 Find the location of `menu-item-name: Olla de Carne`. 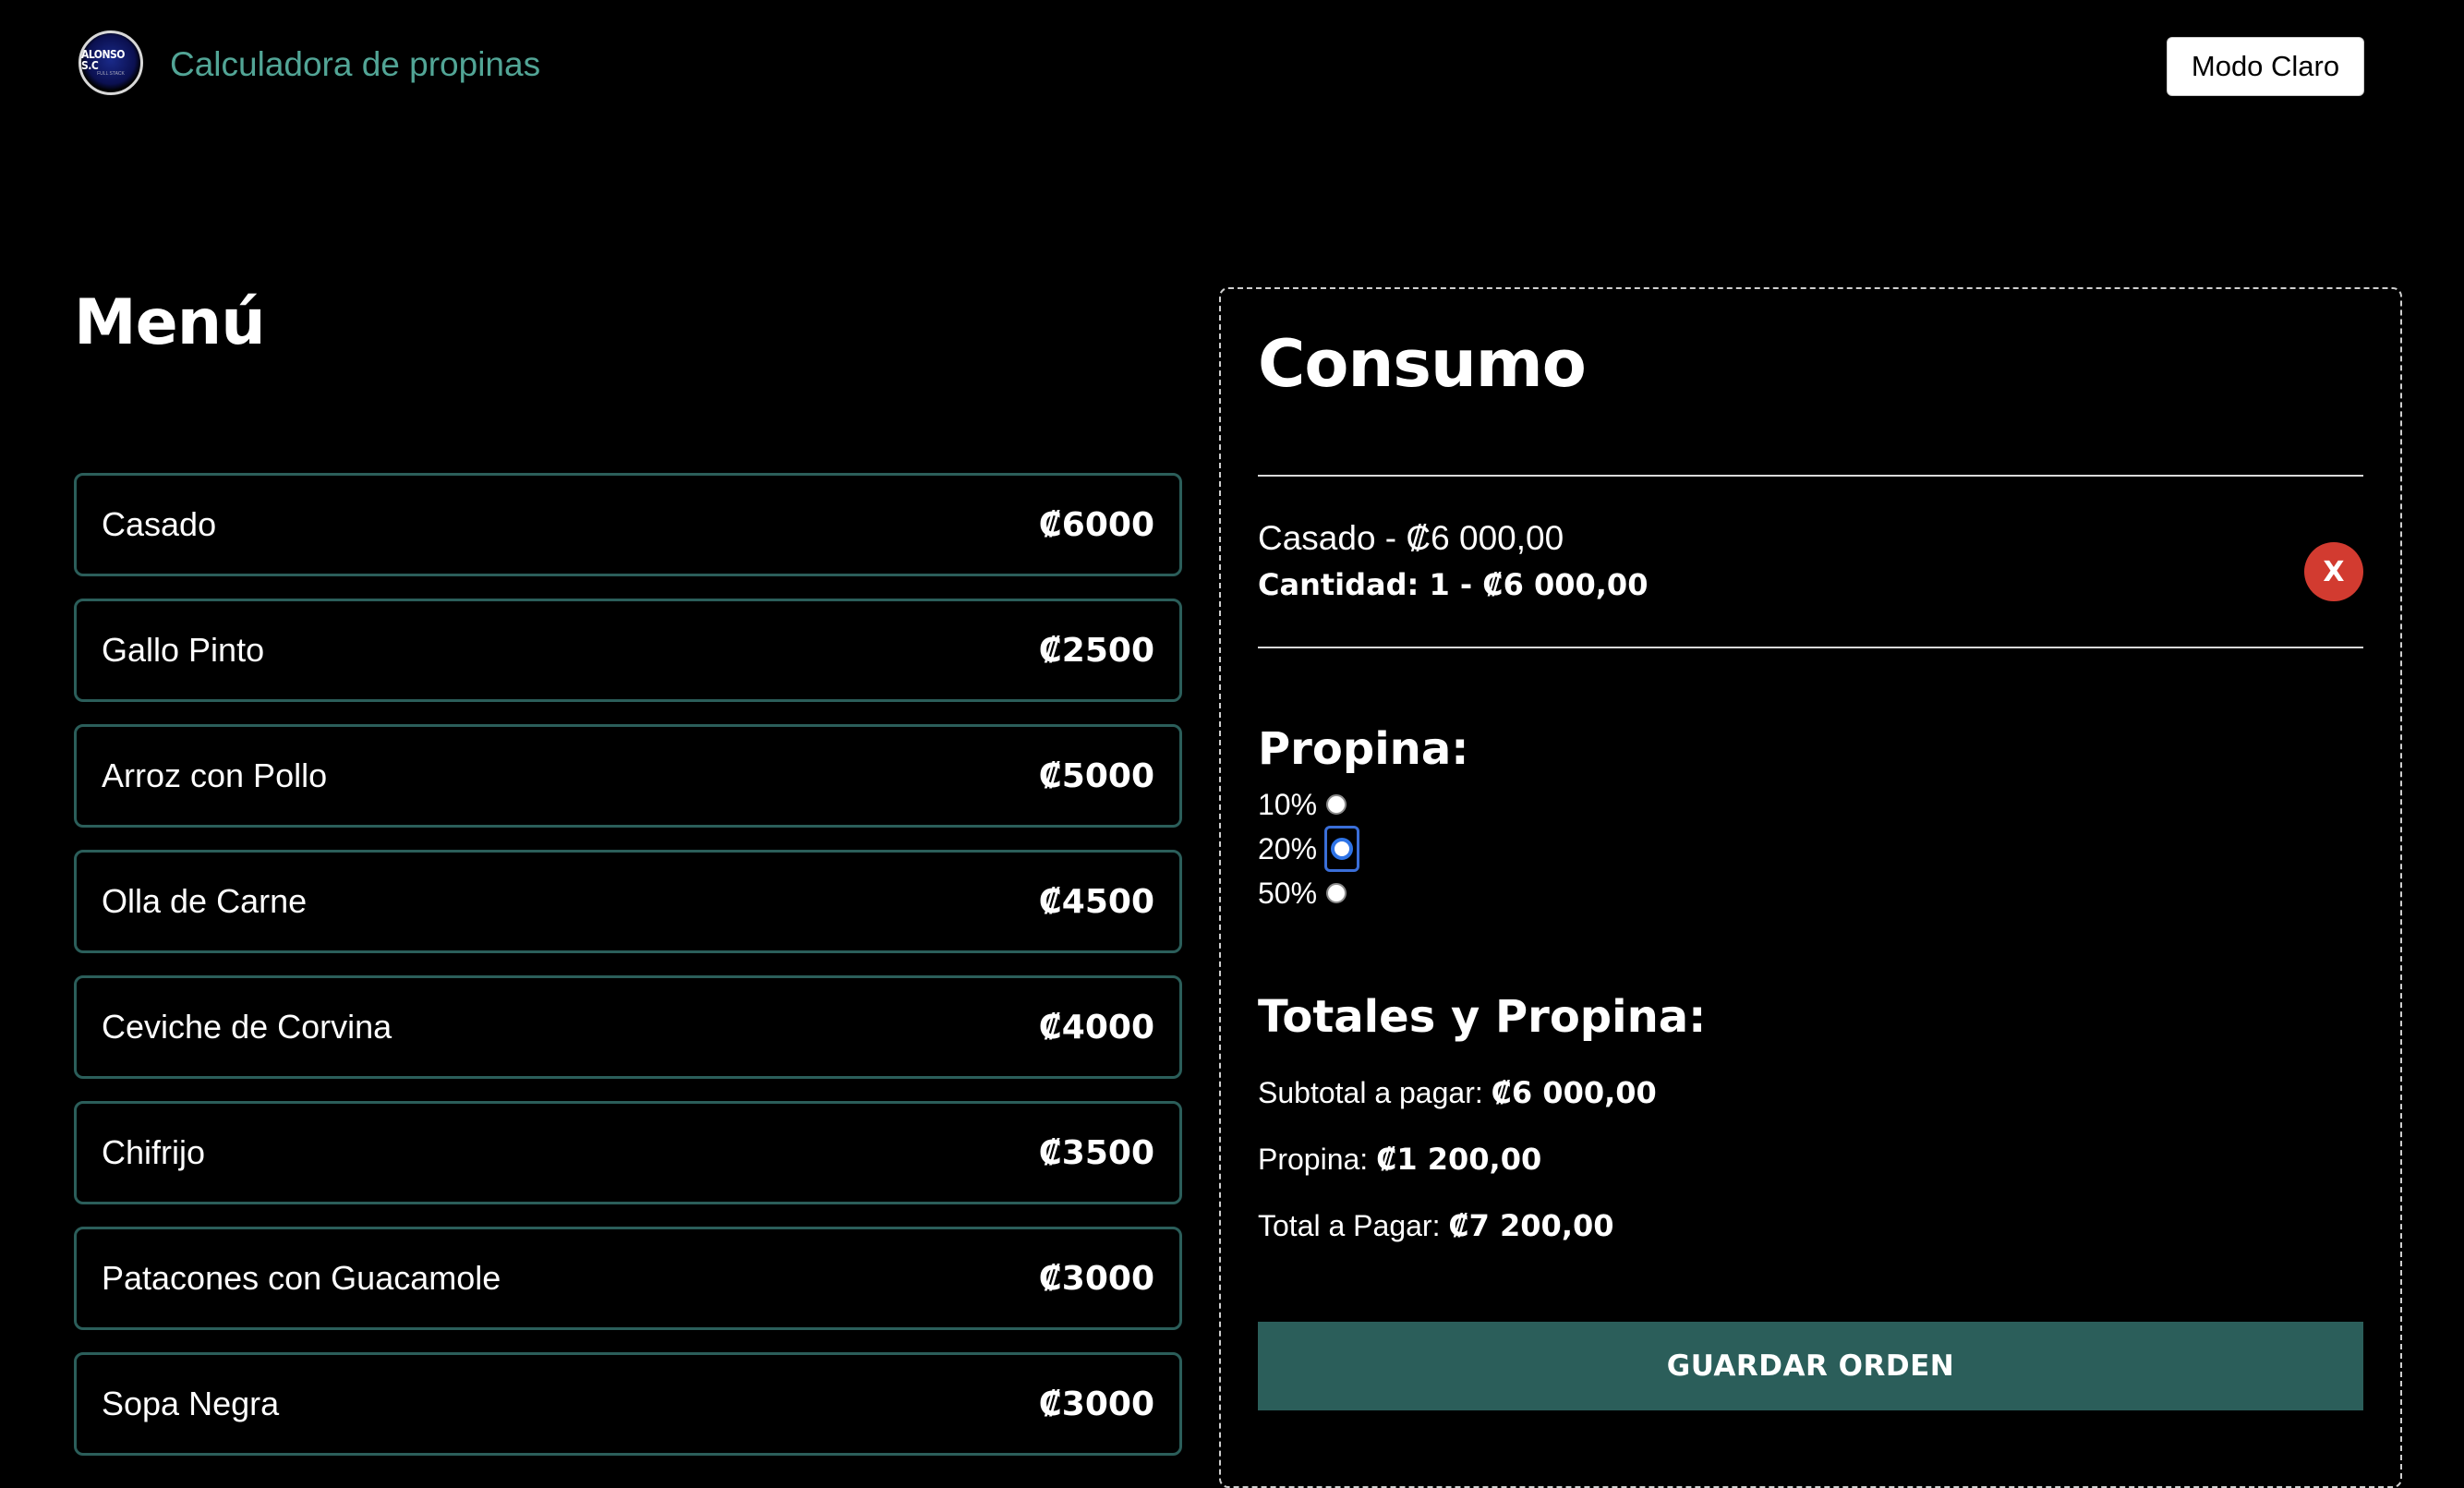

menu-item-name: Olla de Carne is located at coordinates (205, 901).